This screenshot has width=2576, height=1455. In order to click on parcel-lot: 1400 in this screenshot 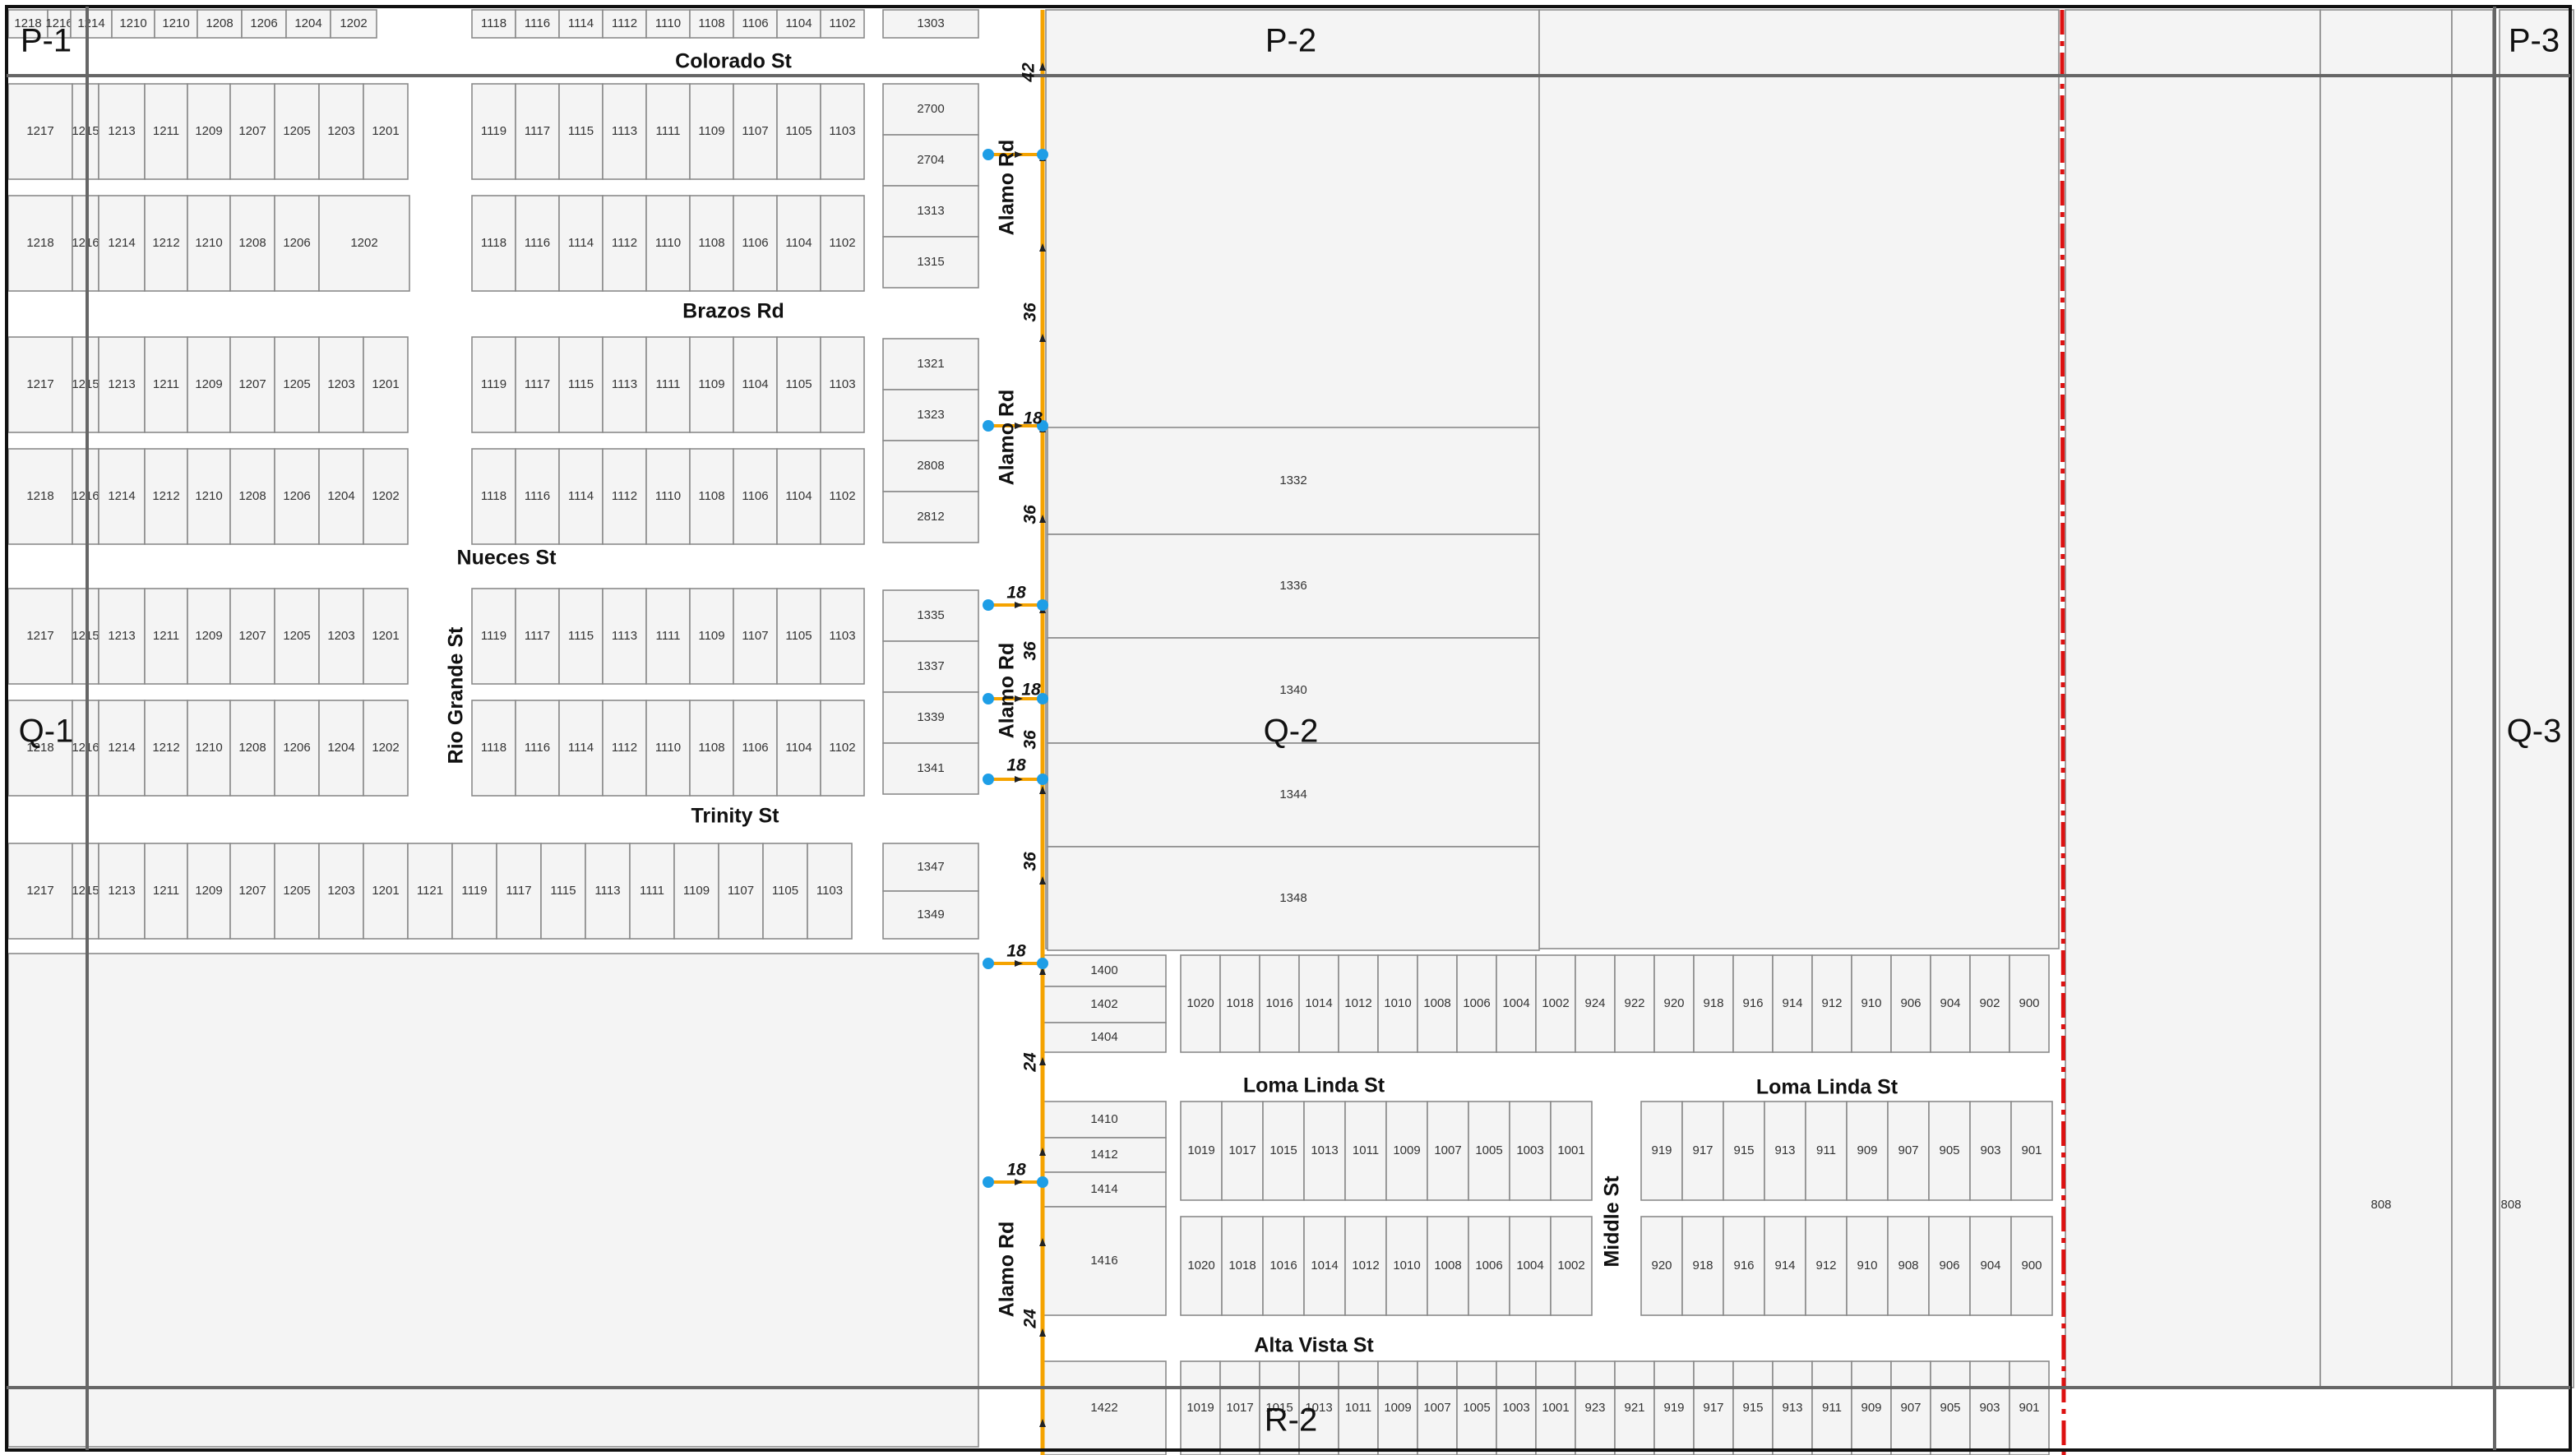, I will do `click(1104, 970)`.